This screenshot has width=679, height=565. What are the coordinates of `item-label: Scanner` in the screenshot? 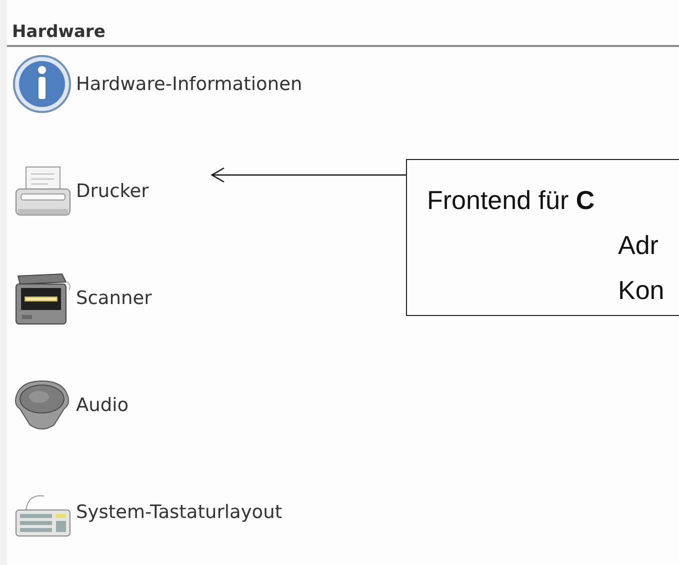 It's located at (114, 298).